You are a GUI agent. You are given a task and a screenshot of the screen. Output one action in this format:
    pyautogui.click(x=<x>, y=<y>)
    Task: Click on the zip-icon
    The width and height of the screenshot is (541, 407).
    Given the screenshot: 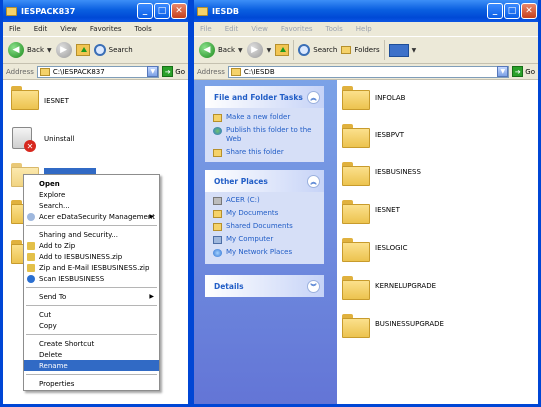 What is the action you would take?
    pyautogui.click(x=31, y=245)
    